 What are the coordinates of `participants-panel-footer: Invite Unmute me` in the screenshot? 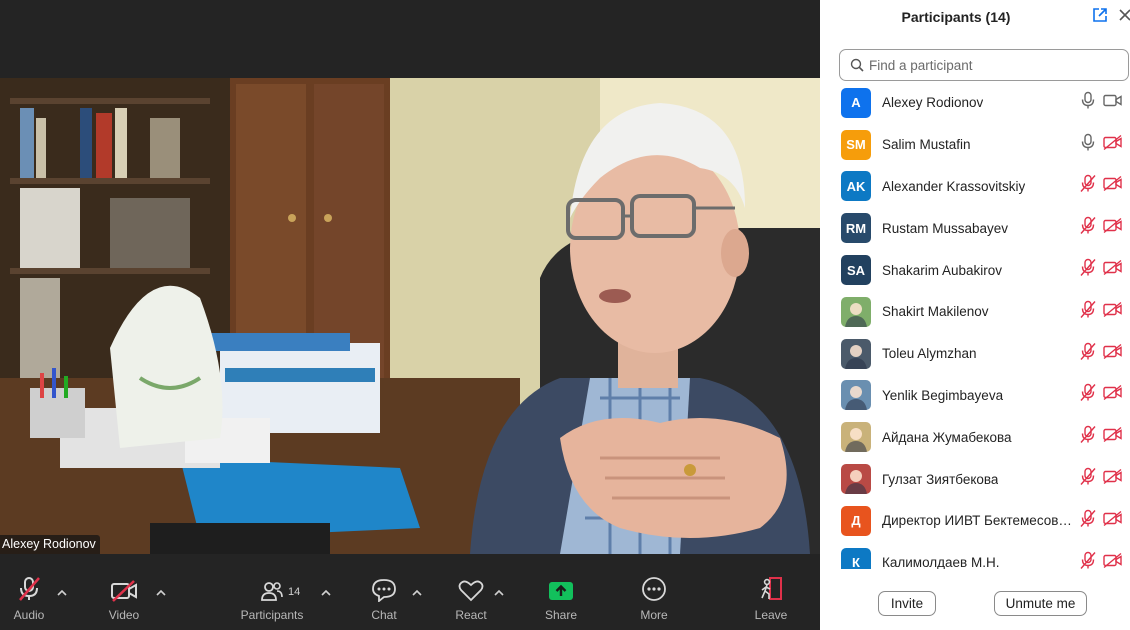 It's located at (975, 604).